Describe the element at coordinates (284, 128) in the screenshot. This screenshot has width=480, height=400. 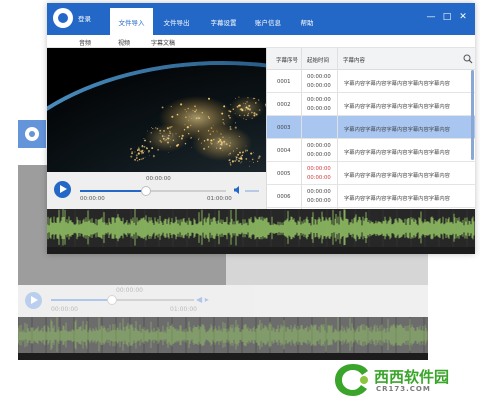
I see `row-index: 0003` at that location.